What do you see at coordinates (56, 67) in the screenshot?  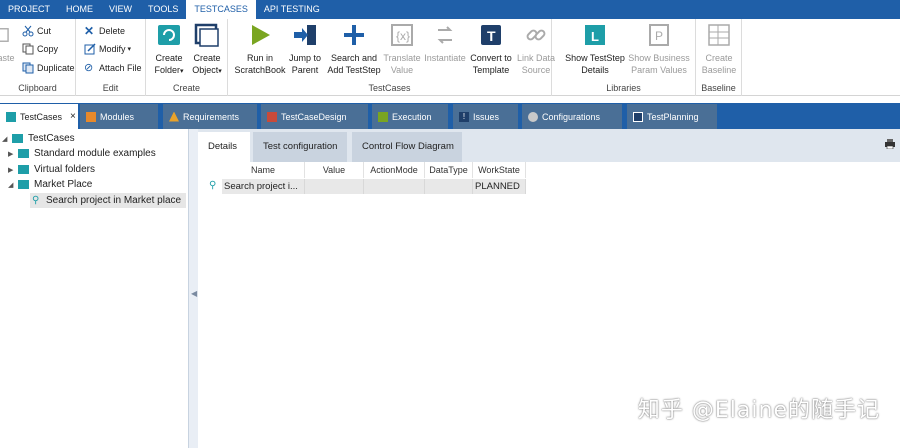 I see `duplicate-label: Duplicate` at bounding box center [56, 67].